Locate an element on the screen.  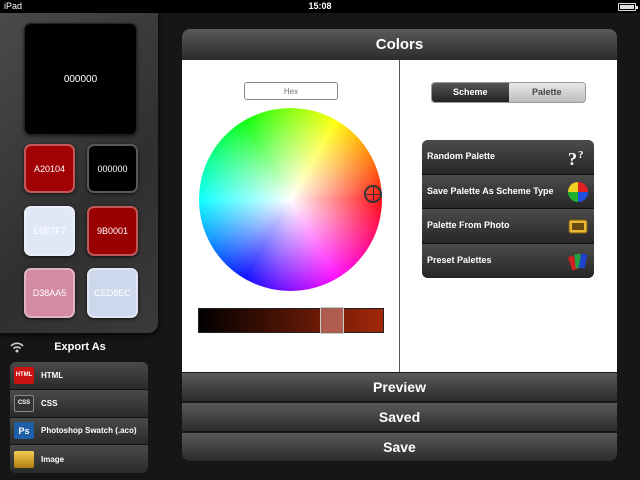
selected-color-label: 000000 is located at coordinates (80, 79).